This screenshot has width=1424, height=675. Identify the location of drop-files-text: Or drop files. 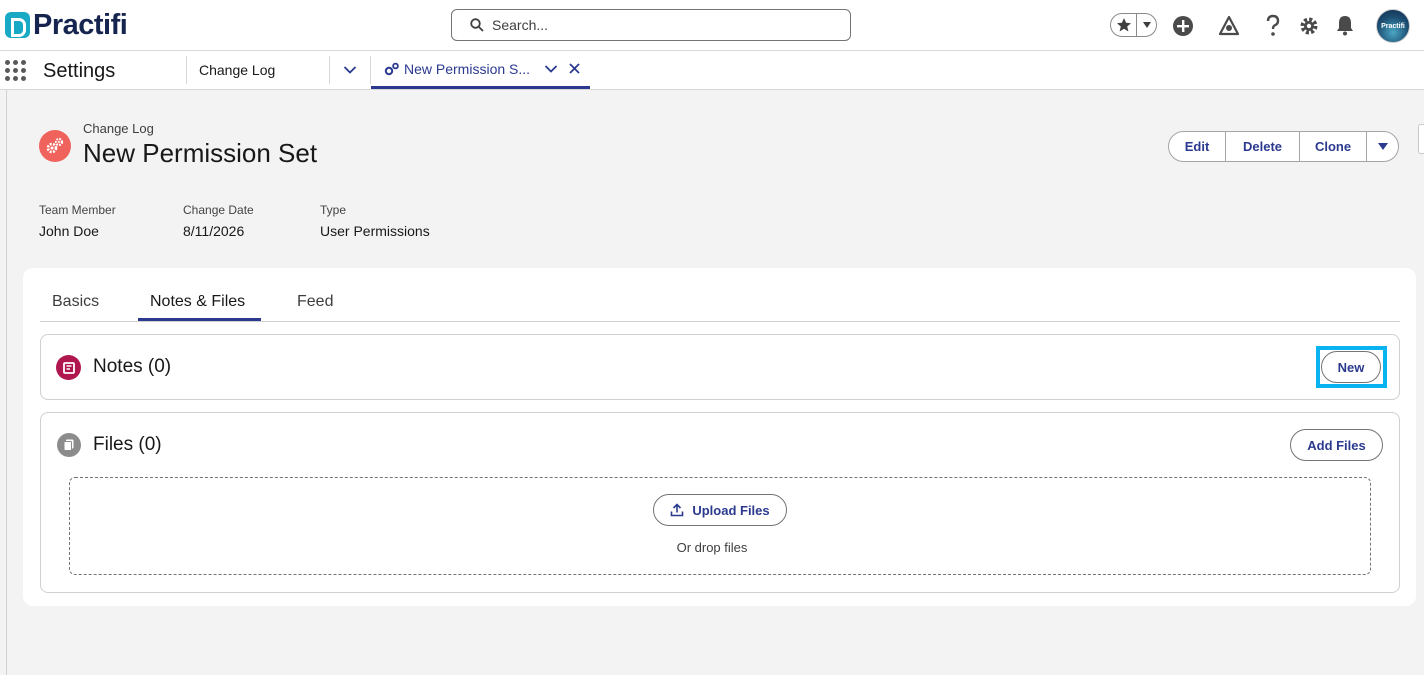
(712, 547).